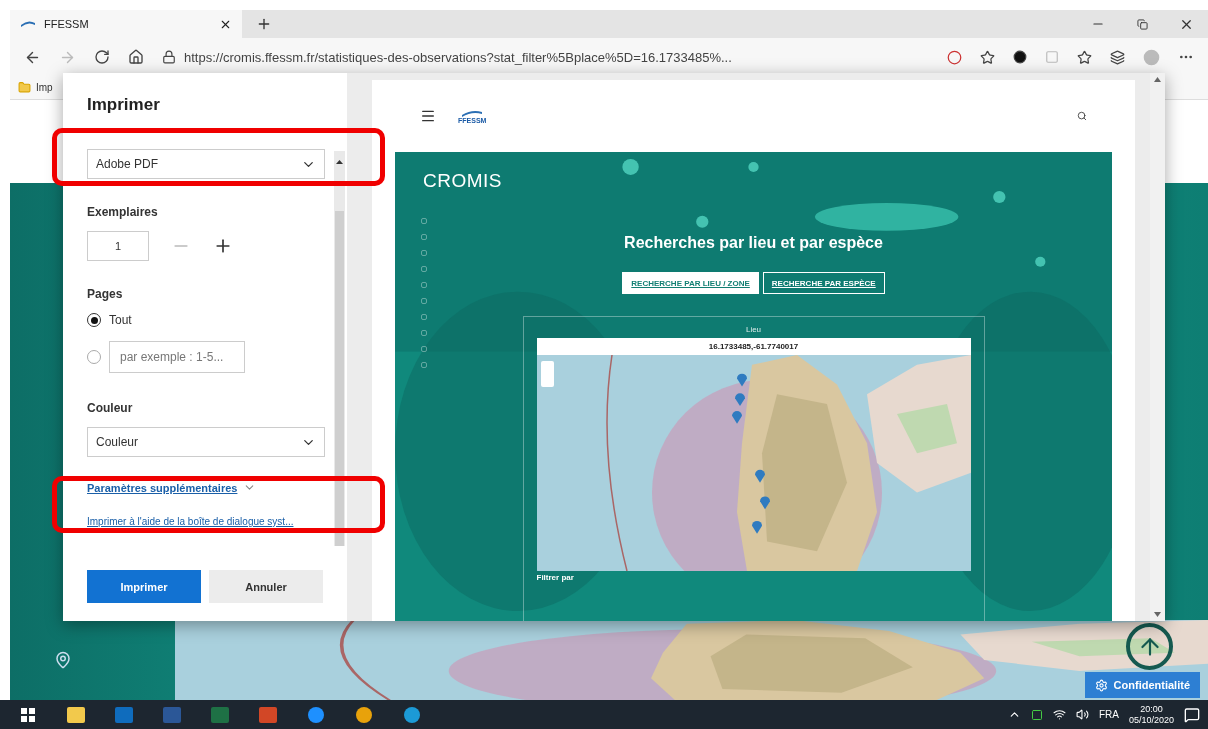 This screenshot has height=729, width=1208. I want to click on slides-app-icon, so click(268, 714).